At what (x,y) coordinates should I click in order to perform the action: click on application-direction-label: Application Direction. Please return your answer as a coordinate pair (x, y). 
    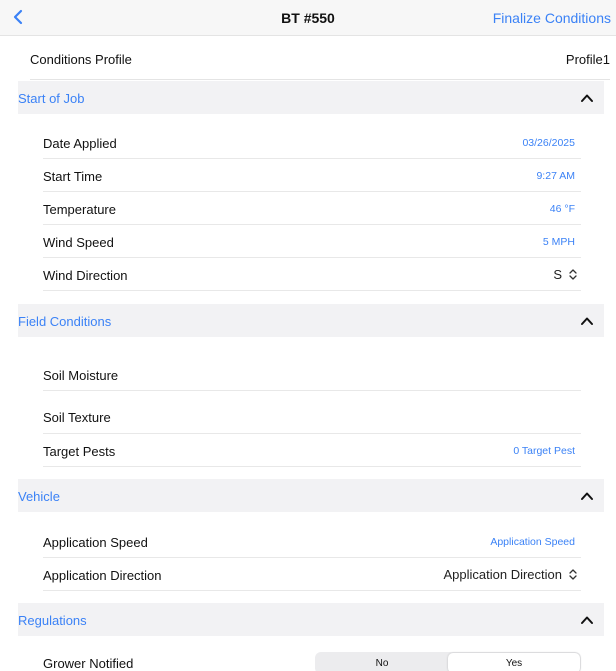
    Looking at the image, I should click on (102, 575).